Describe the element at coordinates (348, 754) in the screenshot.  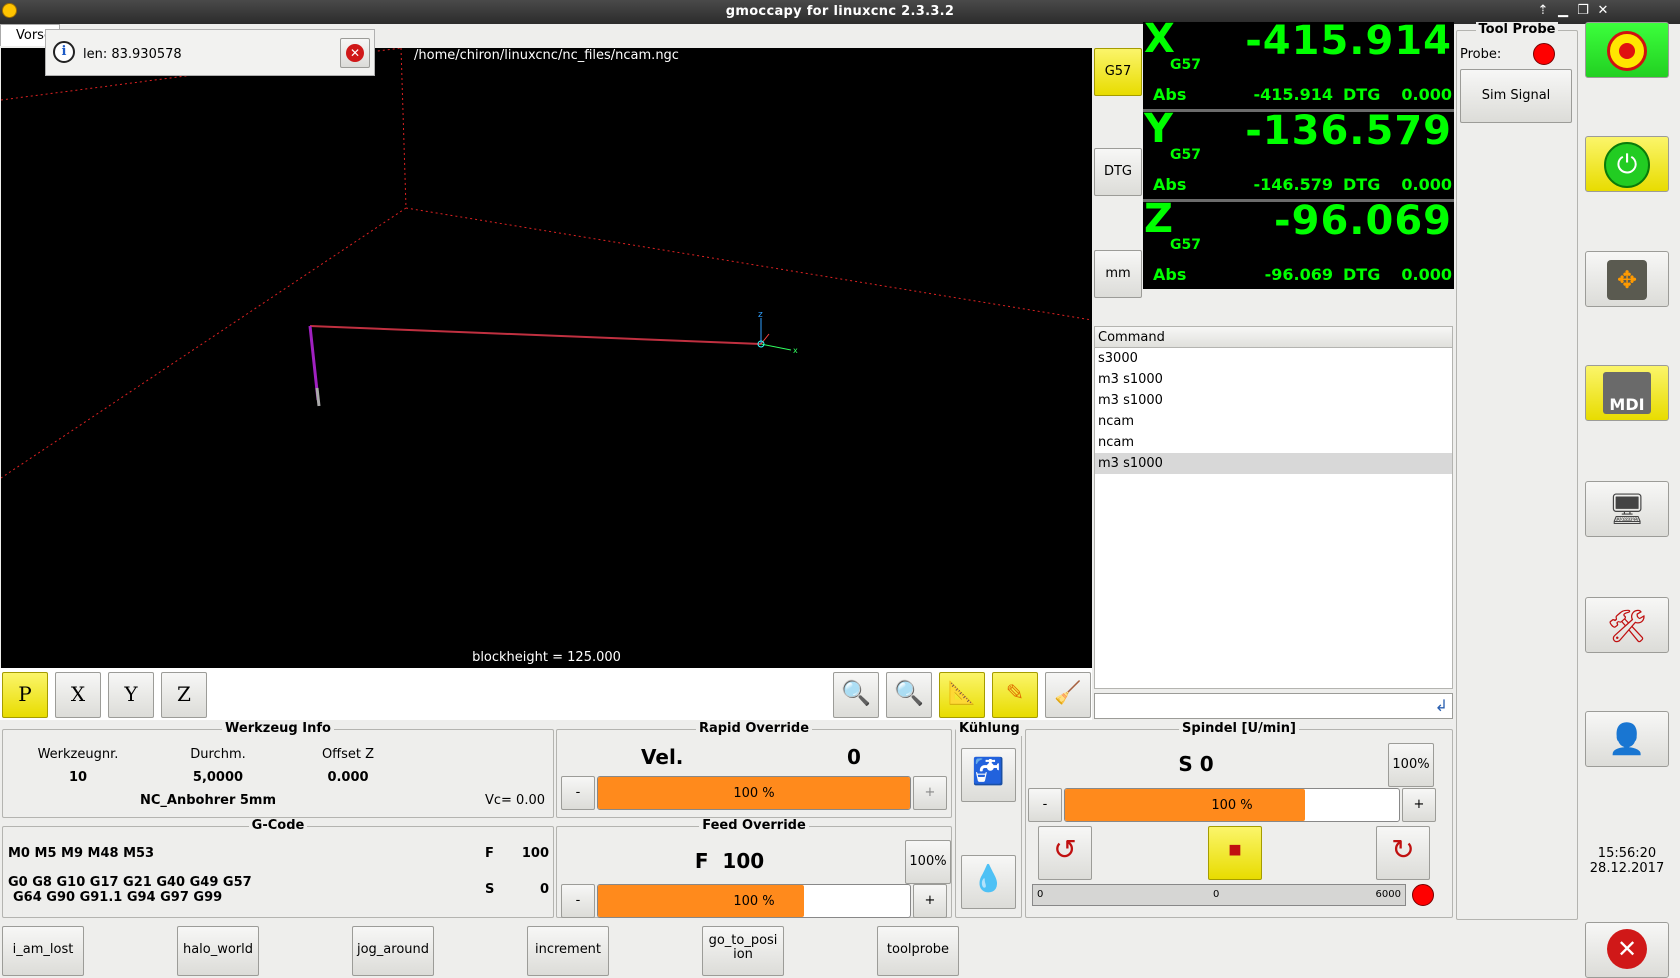
I see `offset-z-header: Offset Z` at that location.